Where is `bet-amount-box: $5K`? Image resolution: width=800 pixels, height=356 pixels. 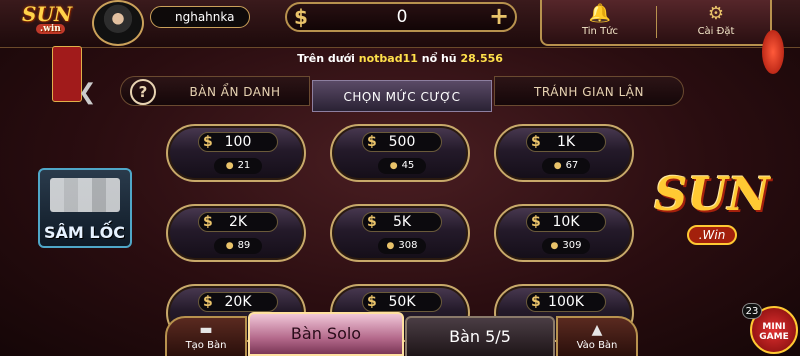 bet-amount-box: $5K is located at coordinates (402, 222).